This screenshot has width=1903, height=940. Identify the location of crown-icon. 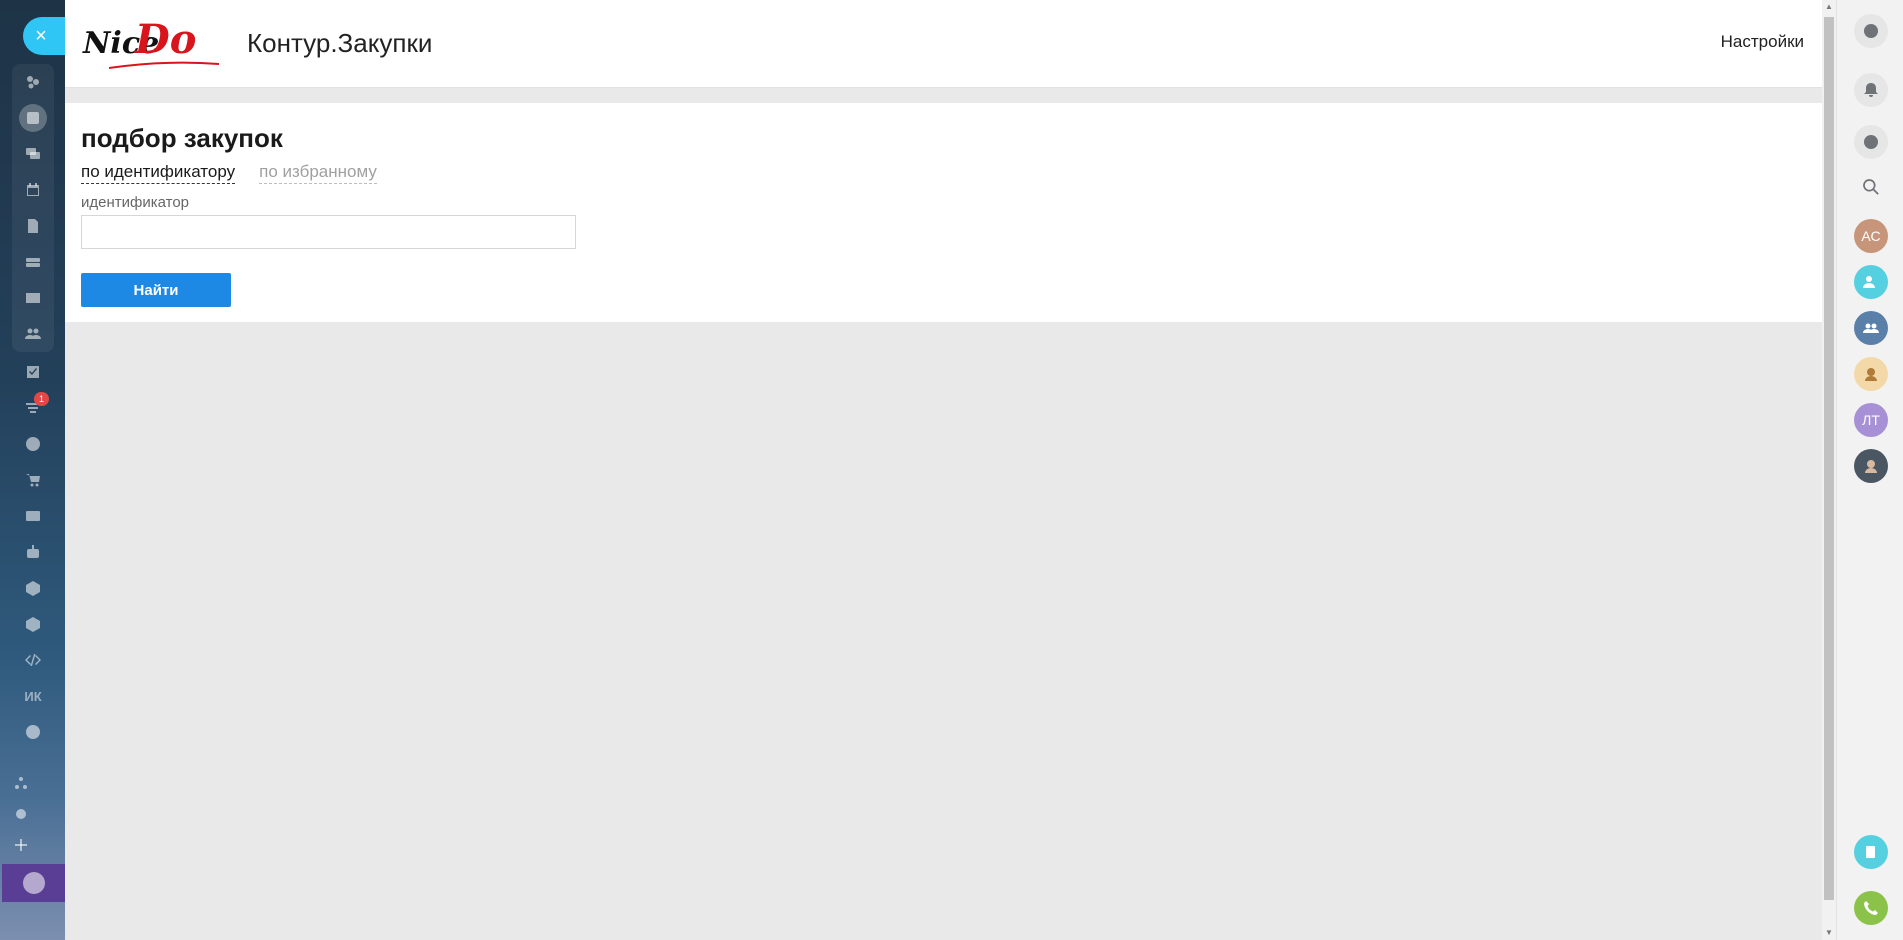
(33, 883).